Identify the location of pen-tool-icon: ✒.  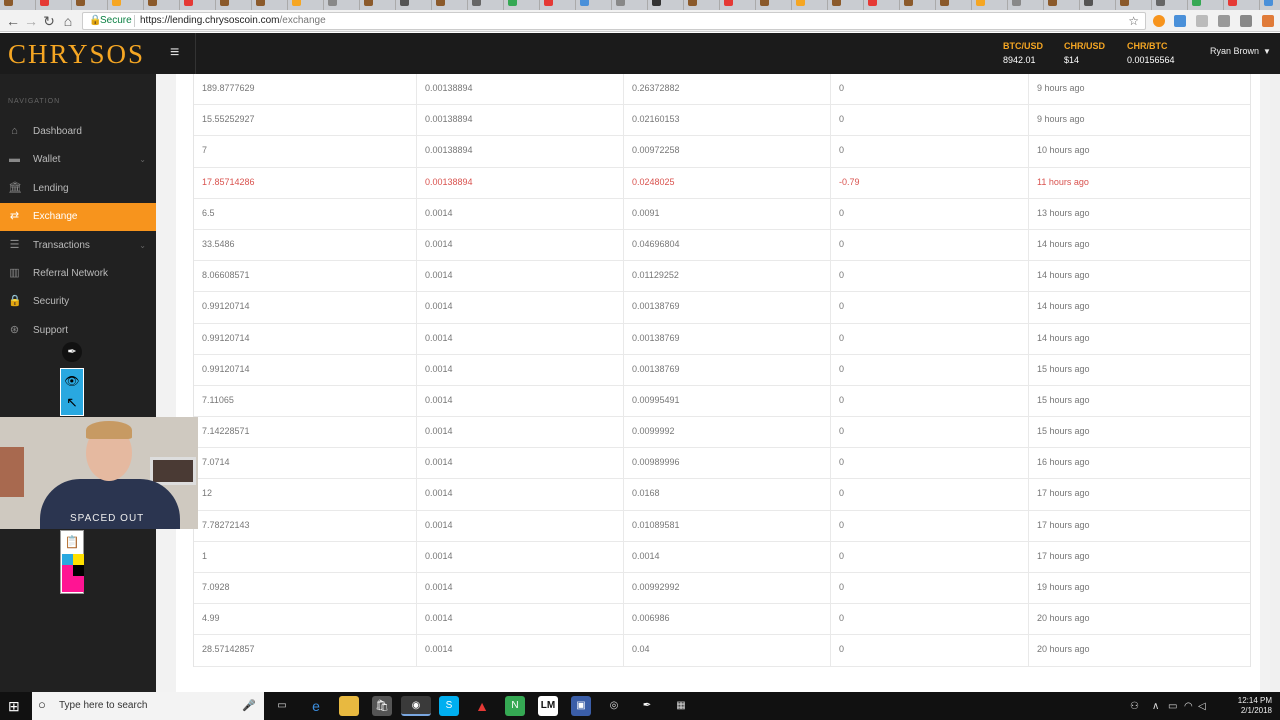
(72, 352).